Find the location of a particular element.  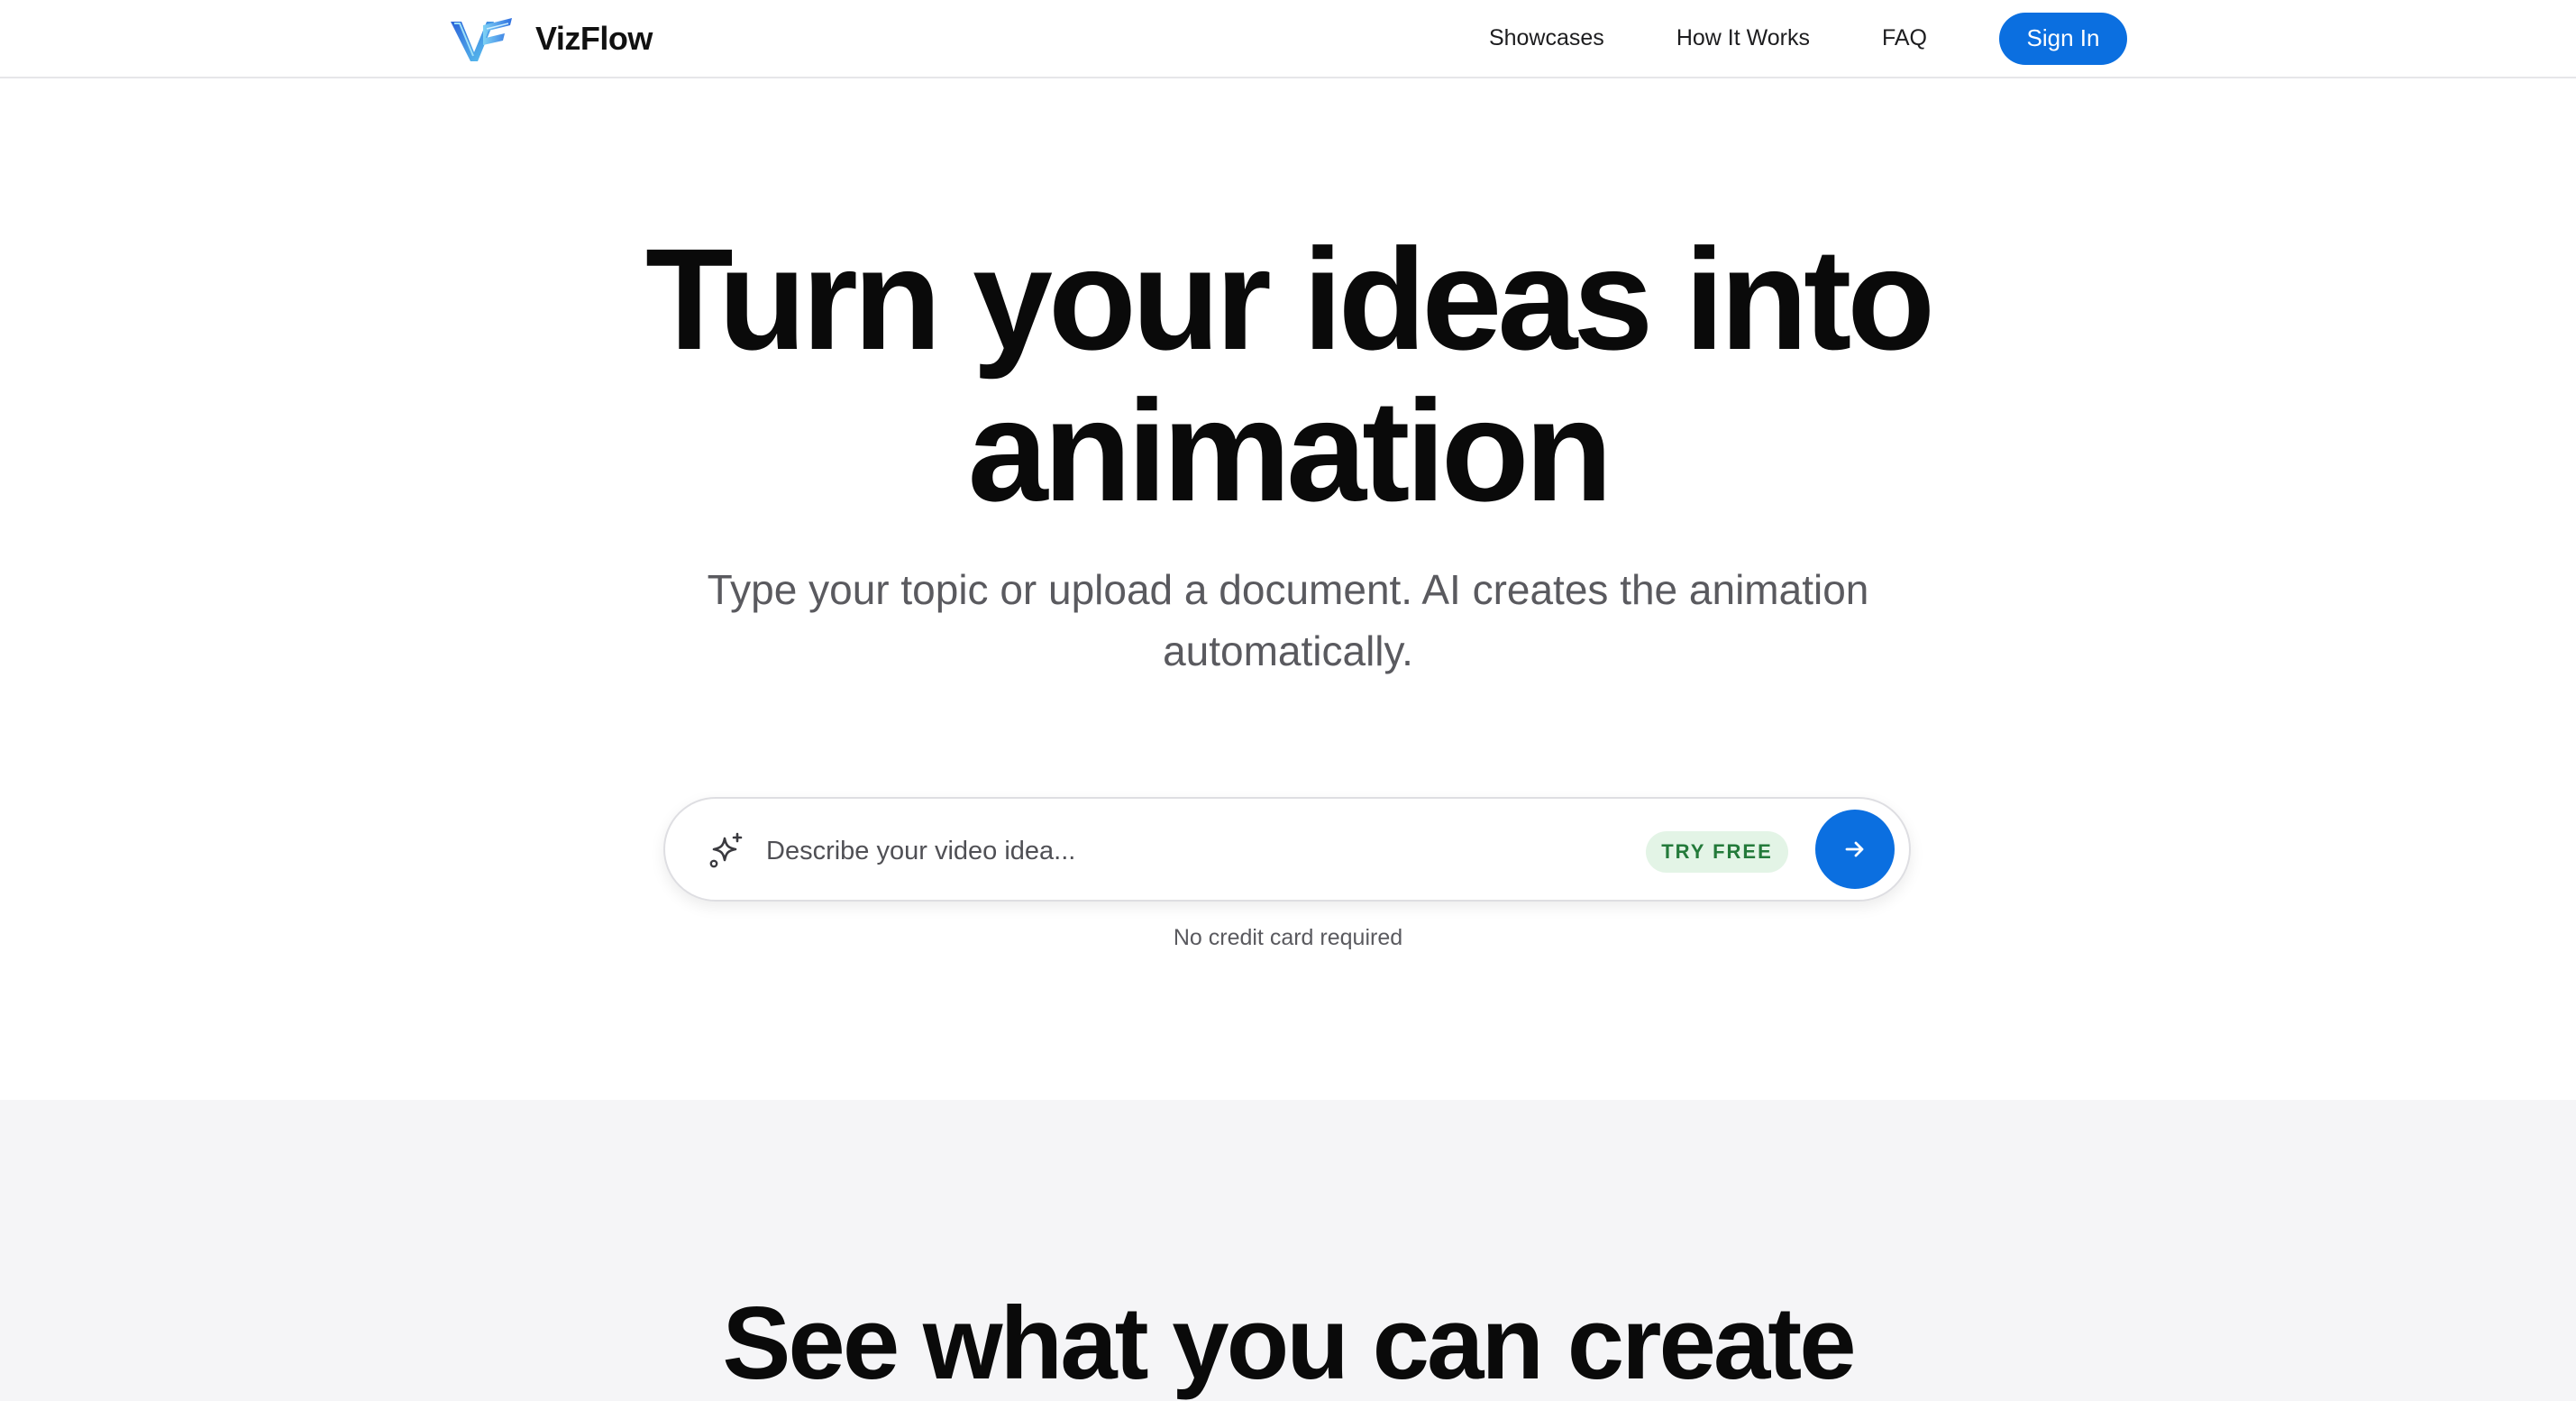

arrow-right-icon is located at coordinates (1854, 849).